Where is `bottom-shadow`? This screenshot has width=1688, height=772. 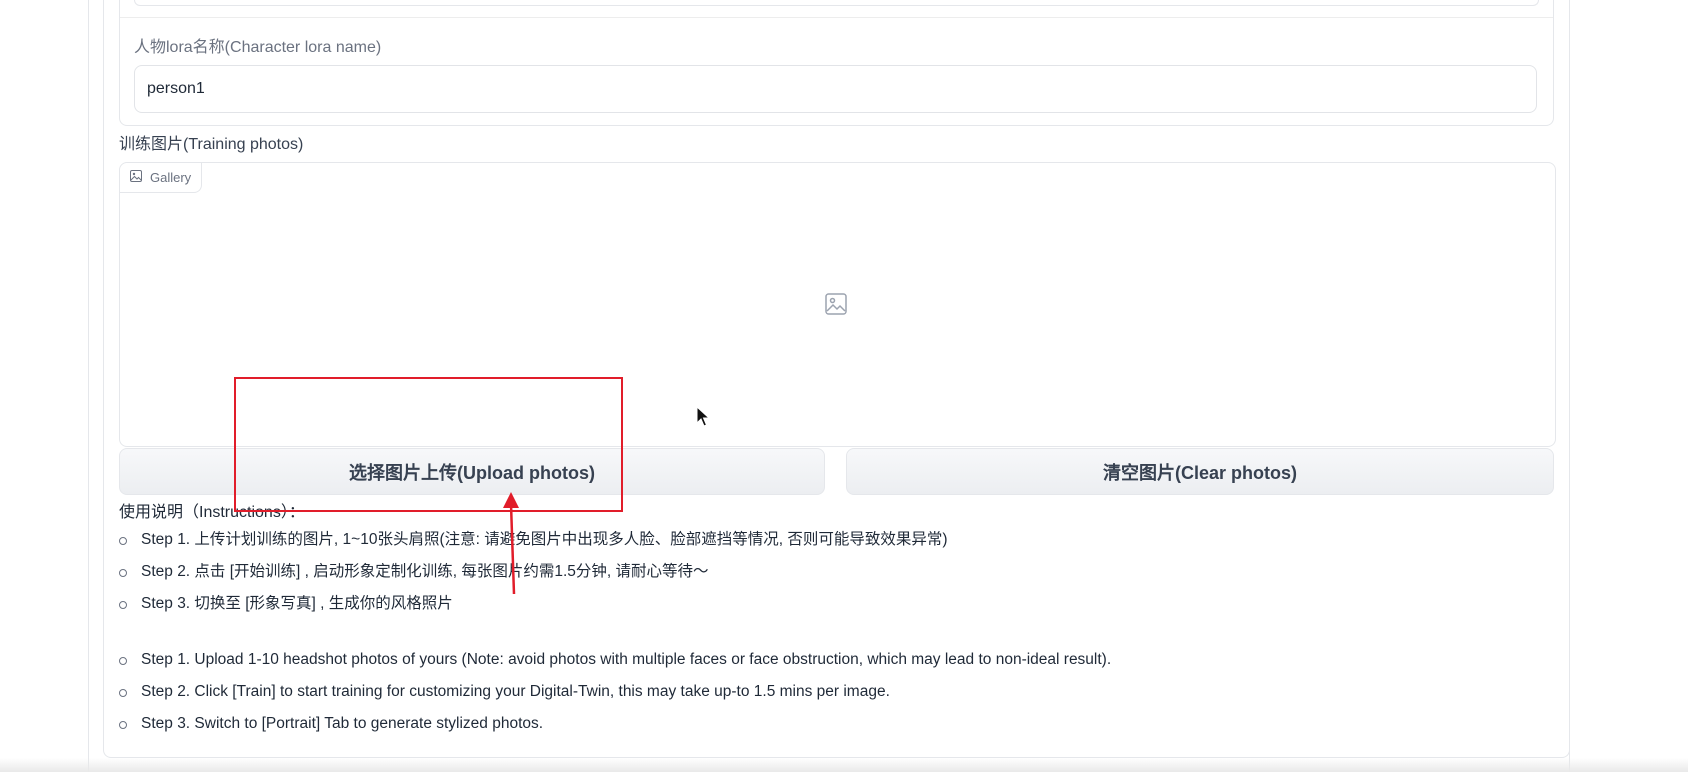 bottom-shadow is located at coordinates (844, 765).